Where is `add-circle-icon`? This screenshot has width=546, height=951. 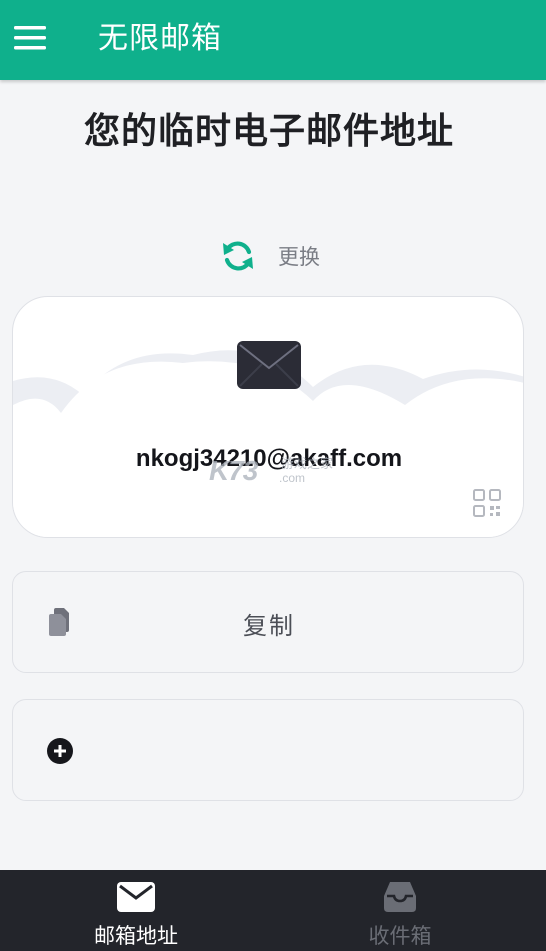
add-circle-icon is located at coordinates (60, 751).